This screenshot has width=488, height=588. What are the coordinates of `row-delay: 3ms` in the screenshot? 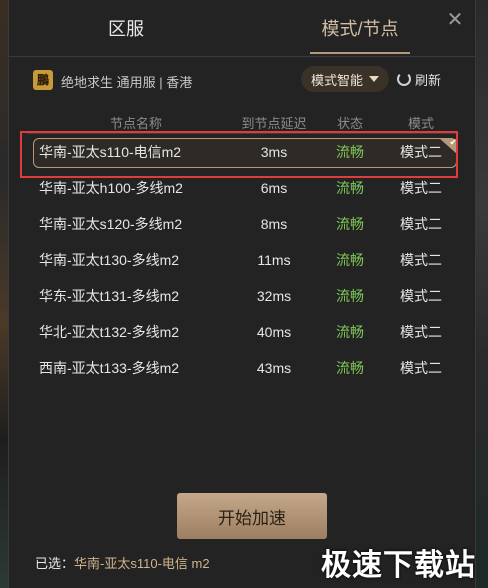 It's located at (274, 152).